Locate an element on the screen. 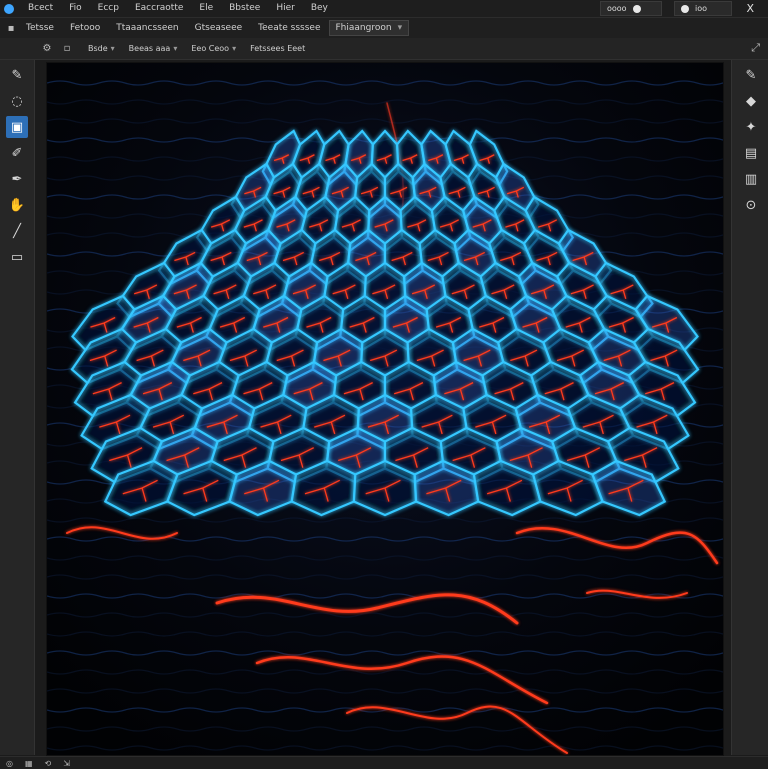 This screenshot has width=768, height=769. wand-icon: ✦ is located at coordinates (751, 127).